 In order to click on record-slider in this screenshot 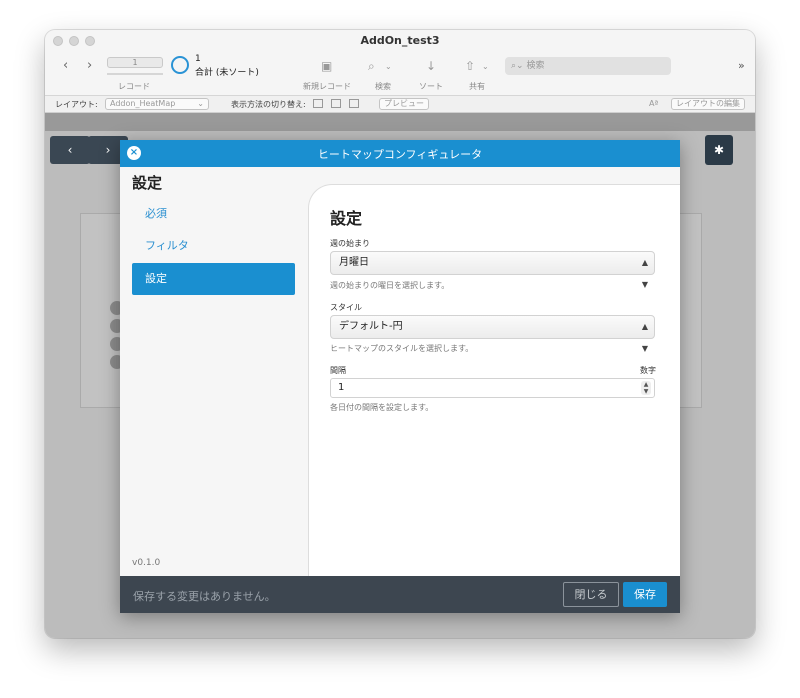, I will do `click(135, 74)`.